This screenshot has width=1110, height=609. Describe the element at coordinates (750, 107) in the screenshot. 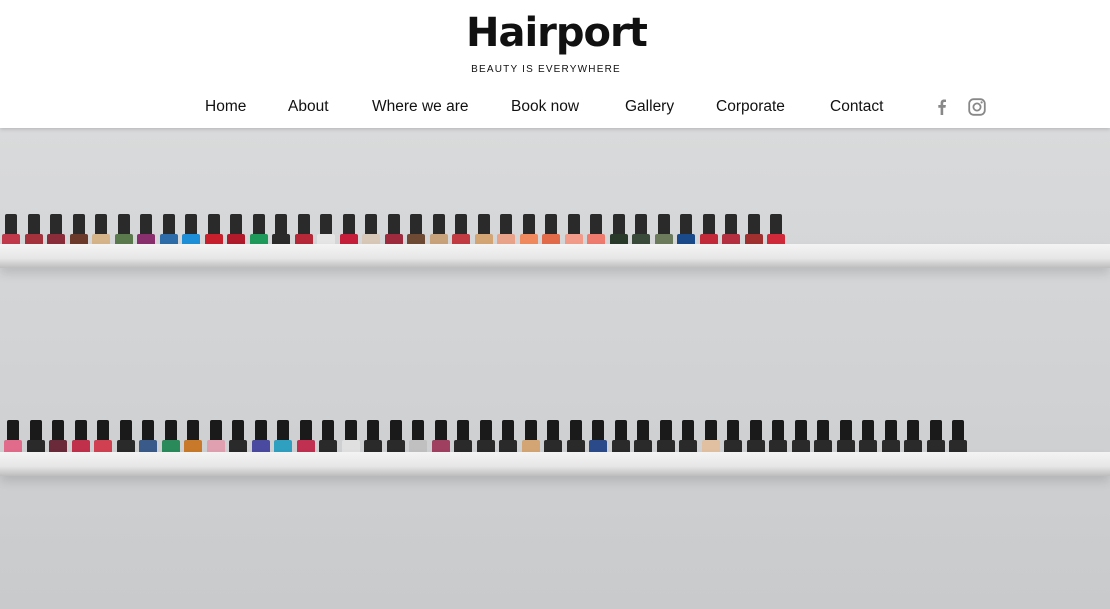

I see `nav-corporate: Corporate` at that location.